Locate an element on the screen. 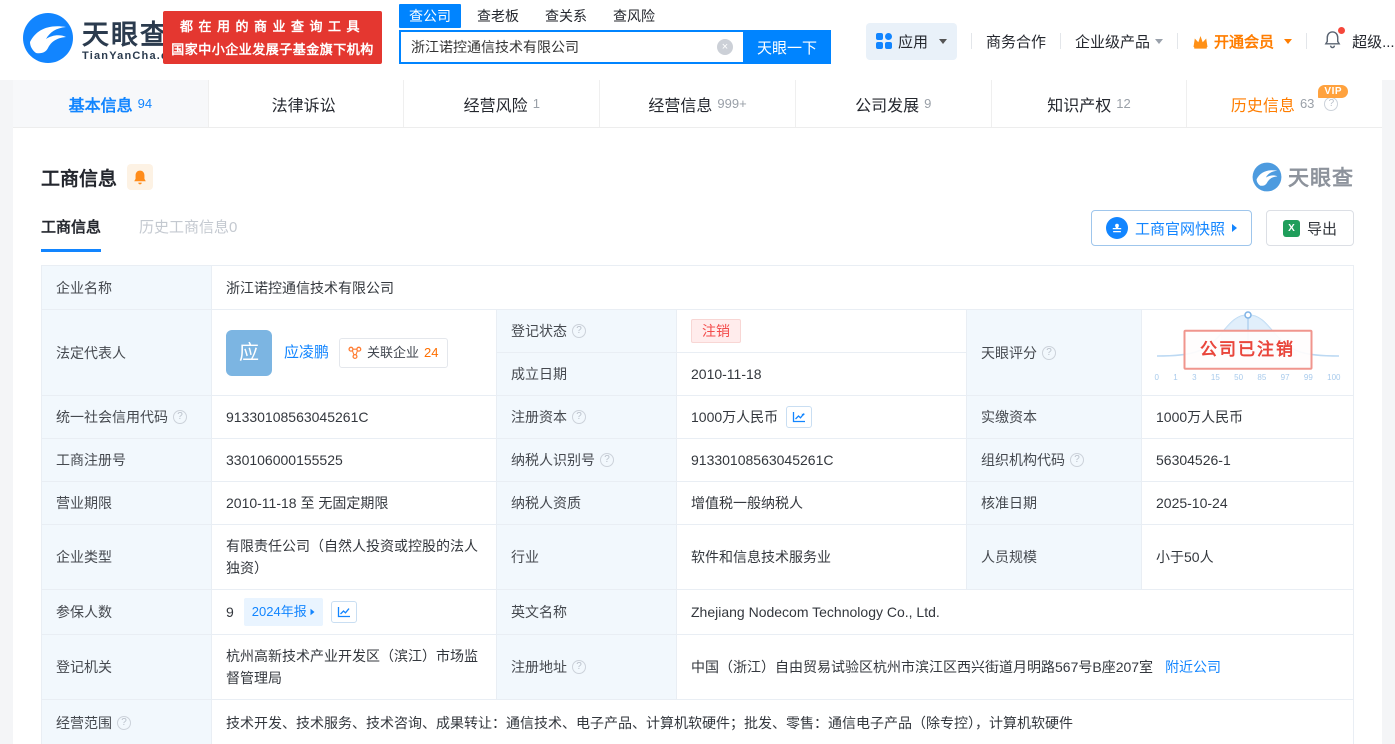 Image resolution: width=1395 pixels, height=744 pixels. tab-legal-litigation: 法律诉讼 is located at coordinates (306, 103).